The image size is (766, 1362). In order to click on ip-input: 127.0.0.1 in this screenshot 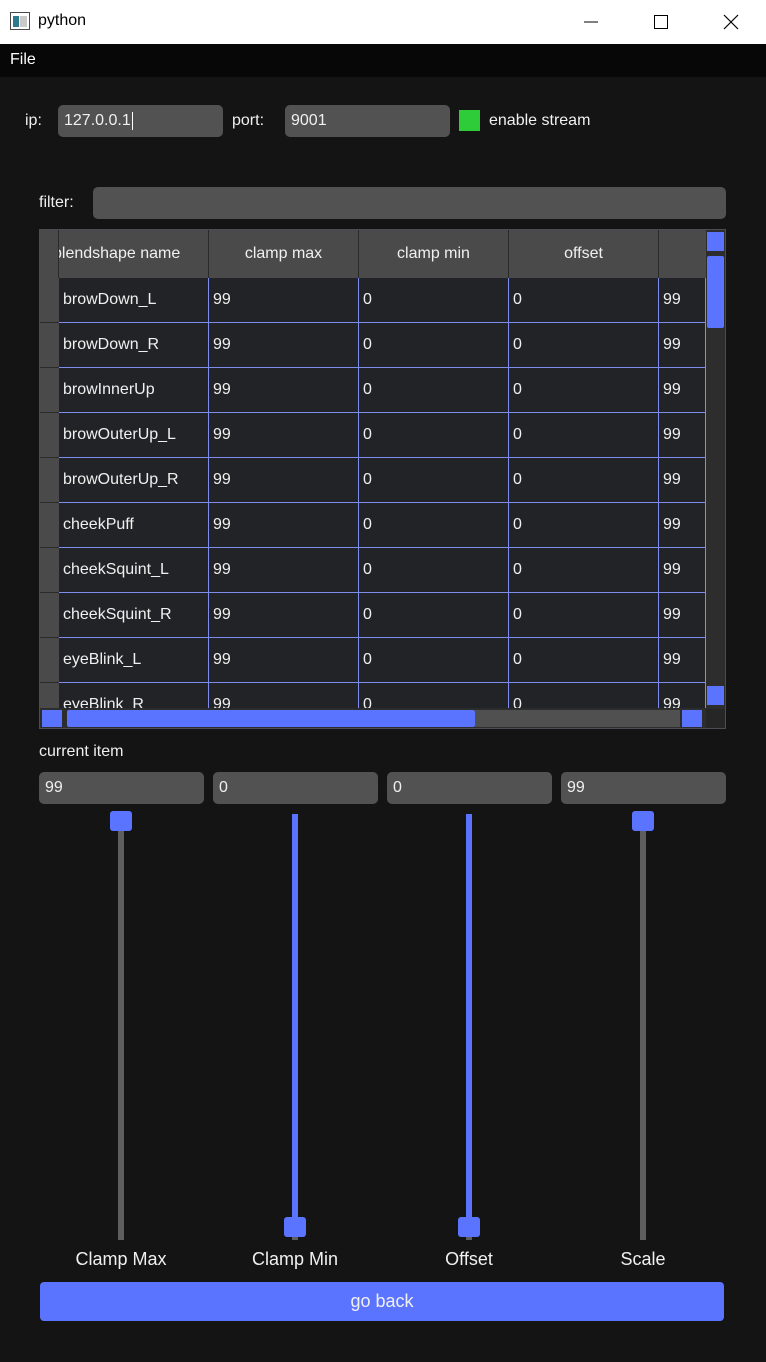, I will do `click(140, 121)`.